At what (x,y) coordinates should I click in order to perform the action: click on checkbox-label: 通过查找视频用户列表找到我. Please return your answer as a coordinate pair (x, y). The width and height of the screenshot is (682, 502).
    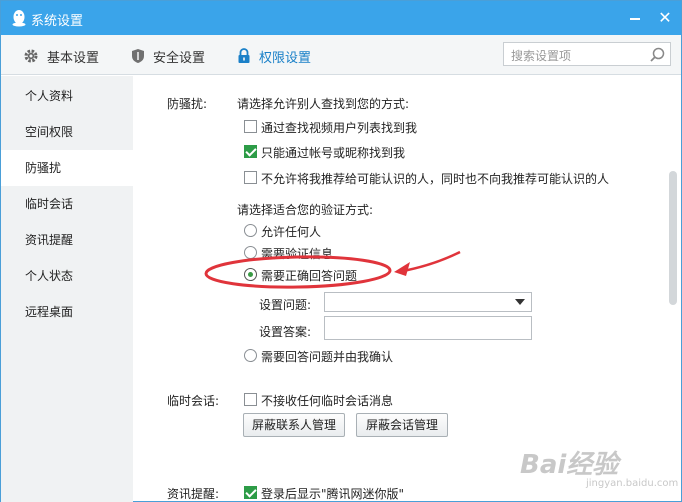
    Looking at the image, I should click on (339, 128).